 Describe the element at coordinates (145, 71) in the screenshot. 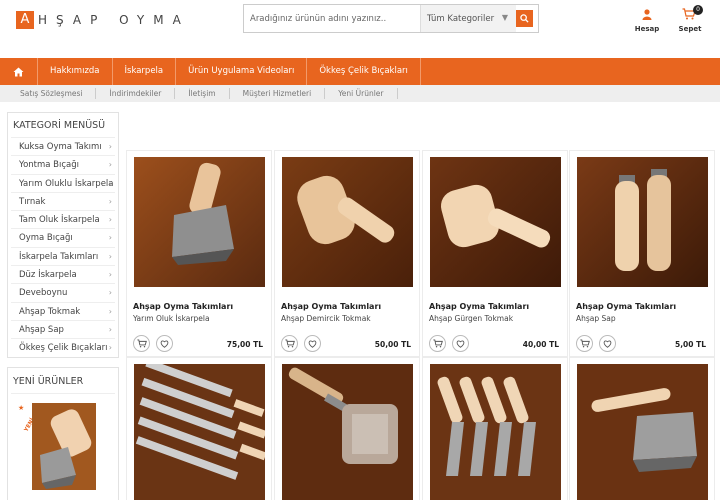

I see `nav-item-iskarpela: İskarpela` at that location.